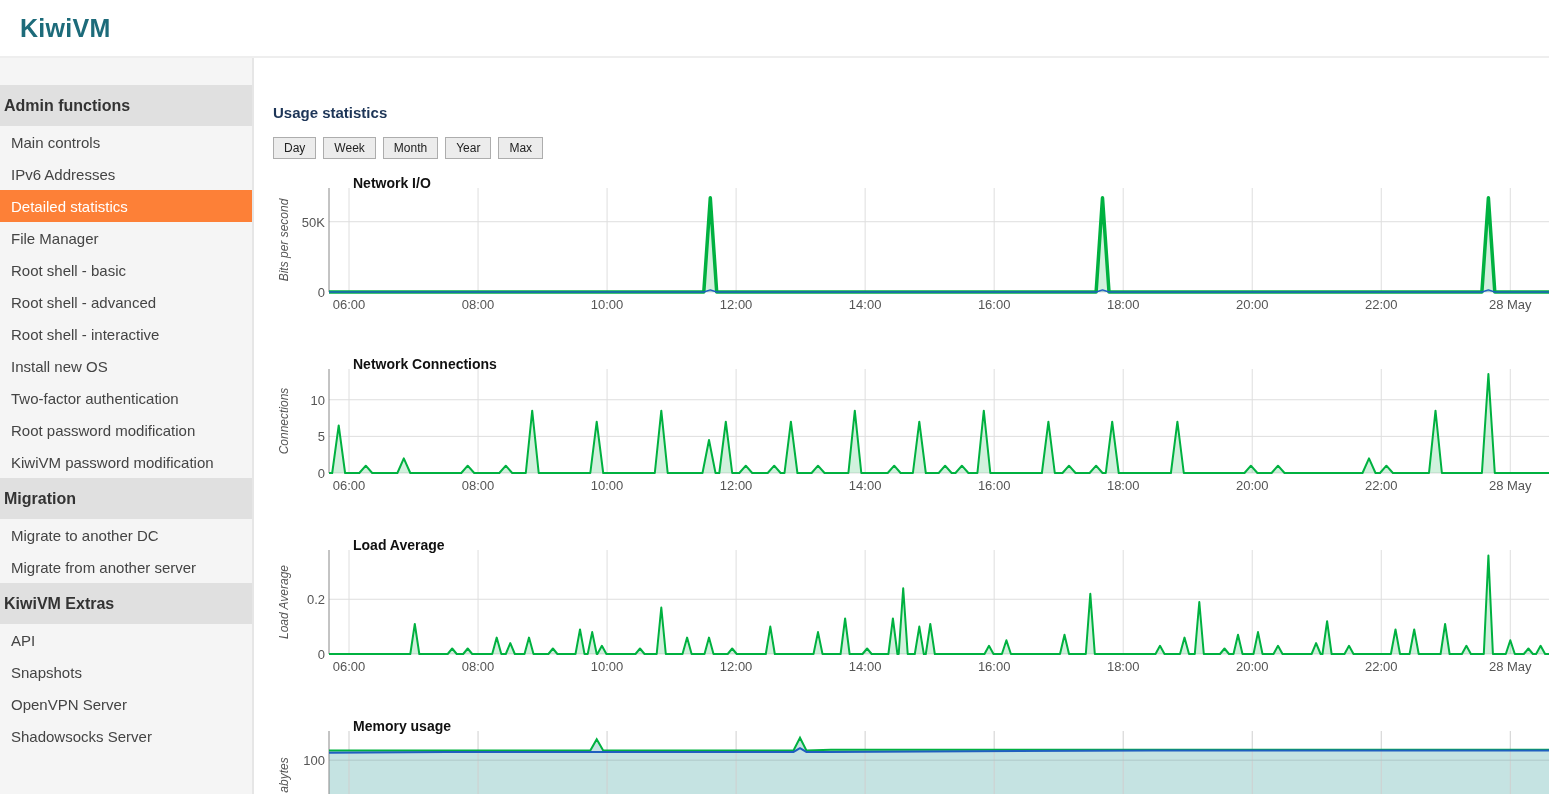 The height and width of the screenshot is (794, 1549). What do you see at coordinates (331, 113) in the screenshot?
I see `page-title: Usage statistics` at bounding box center [331, 113].